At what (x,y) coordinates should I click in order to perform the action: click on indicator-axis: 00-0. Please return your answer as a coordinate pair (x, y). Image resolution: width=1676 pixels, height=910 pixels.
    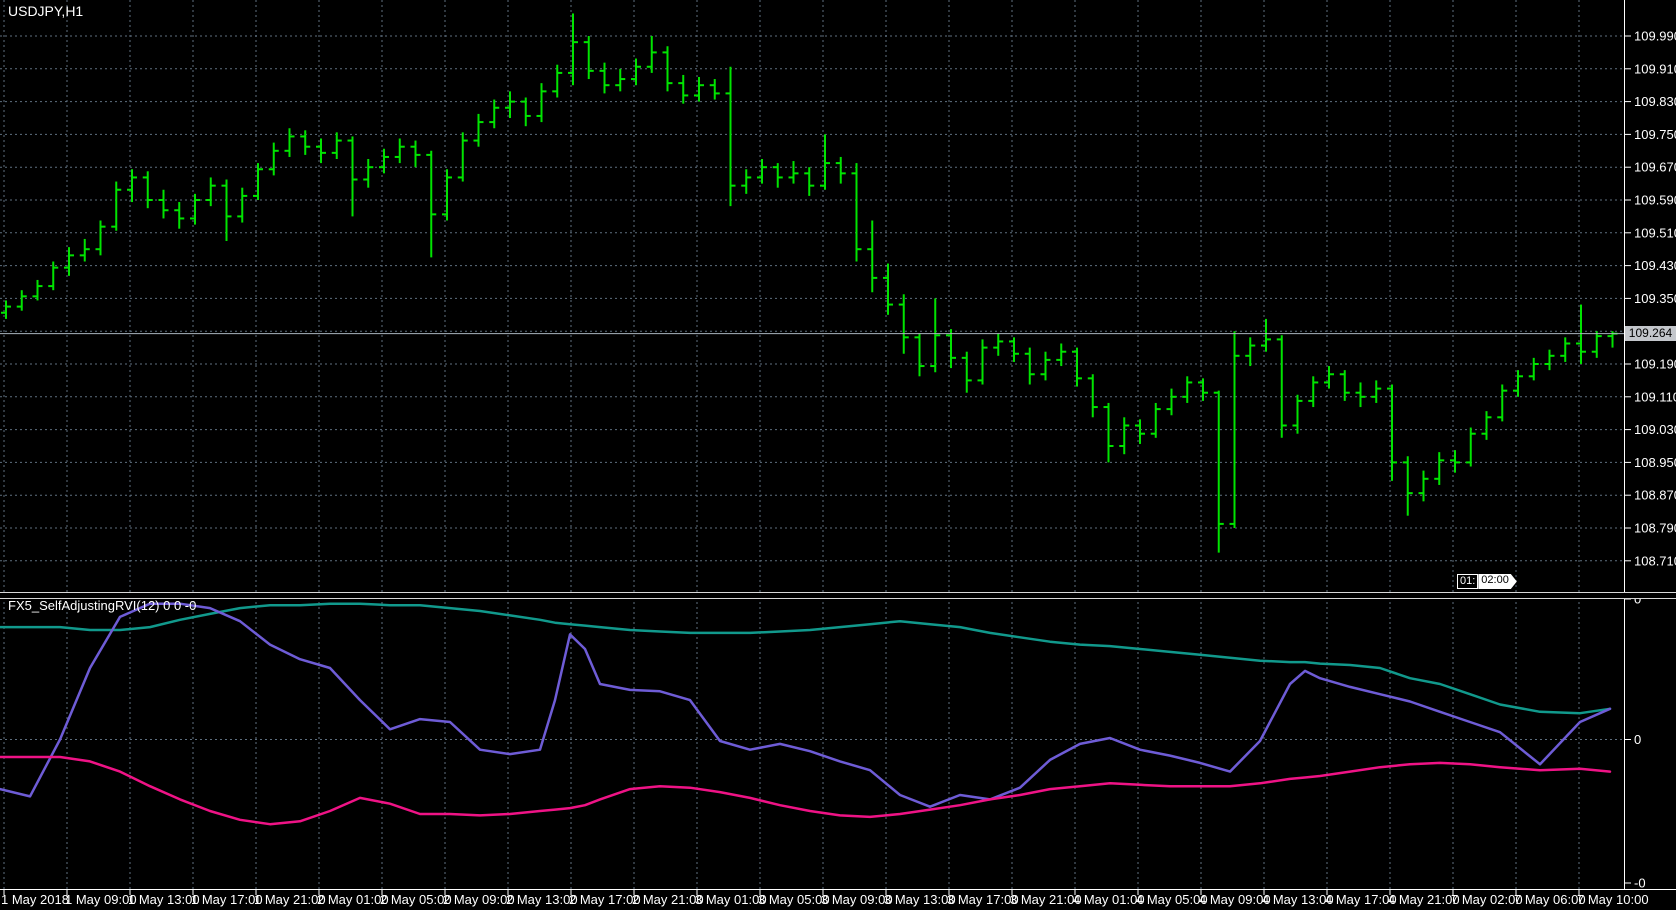
    Looking at the image, I should click on (1635, 741).